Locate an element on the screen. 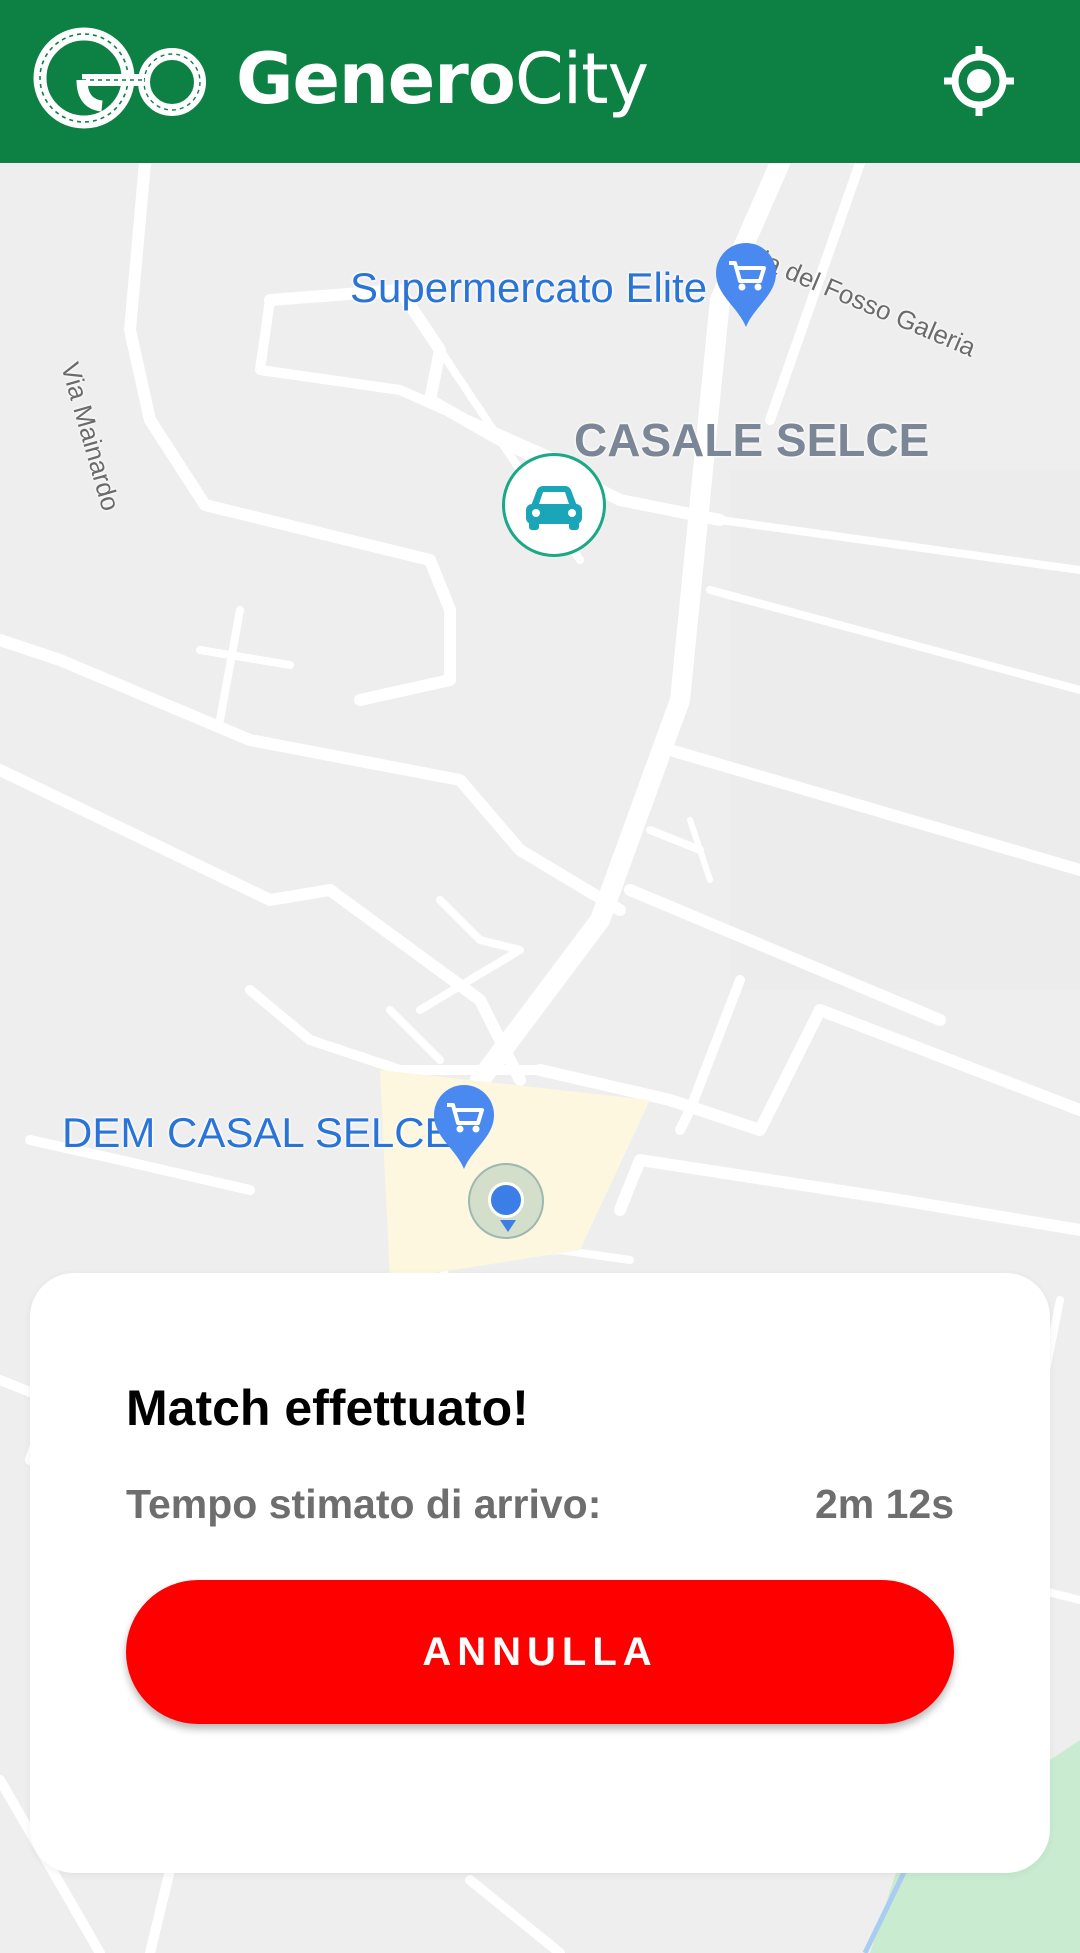 Image resolution: width=1080 pixels, height=1953 pixels. driver-car-marker is located at coordinates (554, 505).